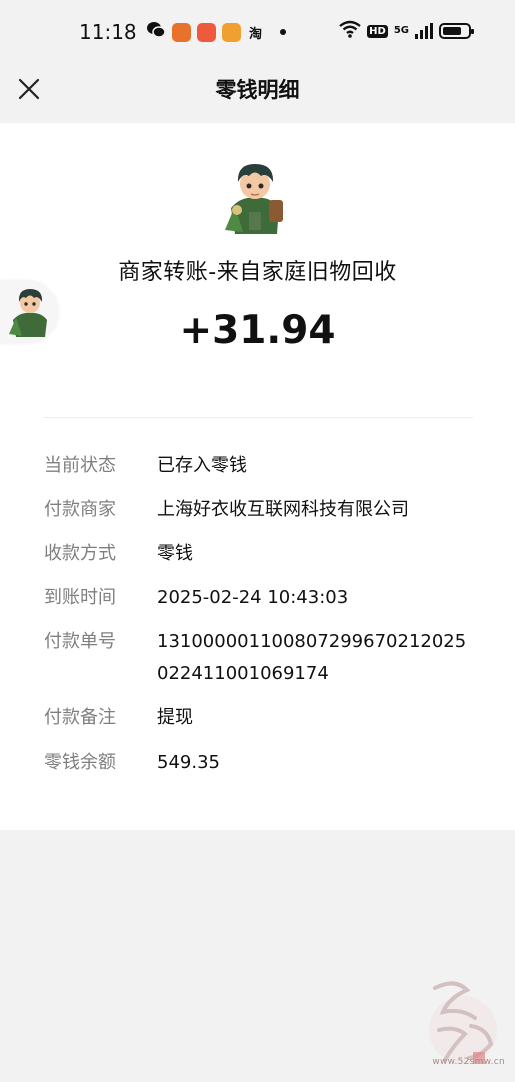 The image size is (515, 1082). I want to click on detail-value: 零钱, so click(175, 553).